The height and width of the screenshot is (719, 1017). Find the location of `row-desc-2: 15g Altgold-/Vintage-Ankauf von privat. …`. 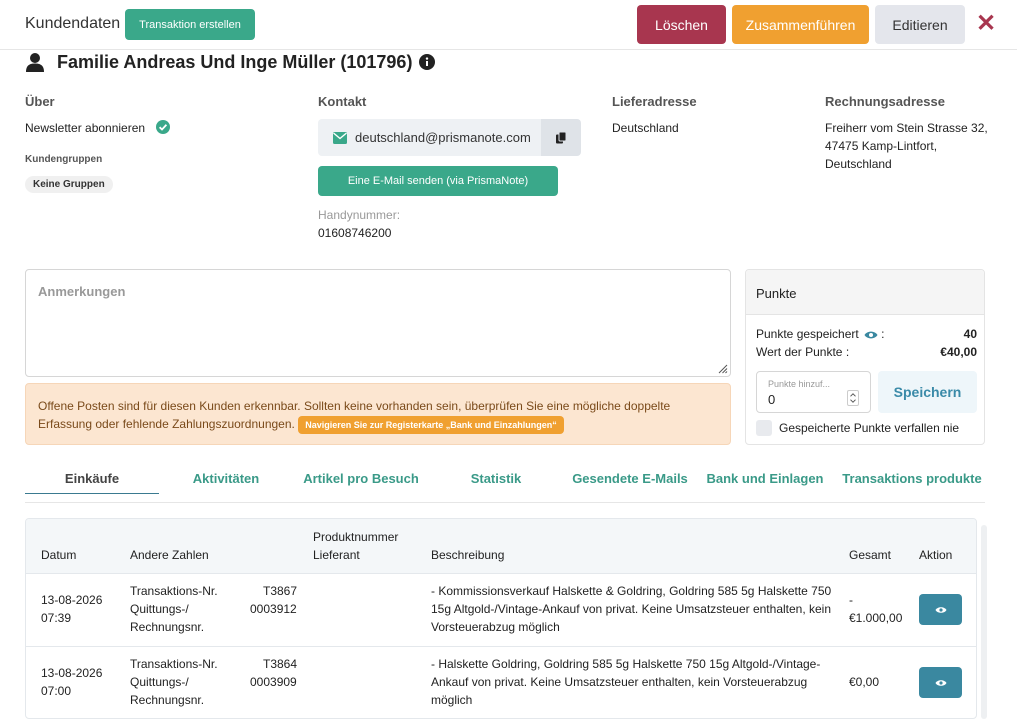

row-desc-2: 15g Altgold-/Vintage-Ankauf von privat. … is located at coordinates (631, 609).